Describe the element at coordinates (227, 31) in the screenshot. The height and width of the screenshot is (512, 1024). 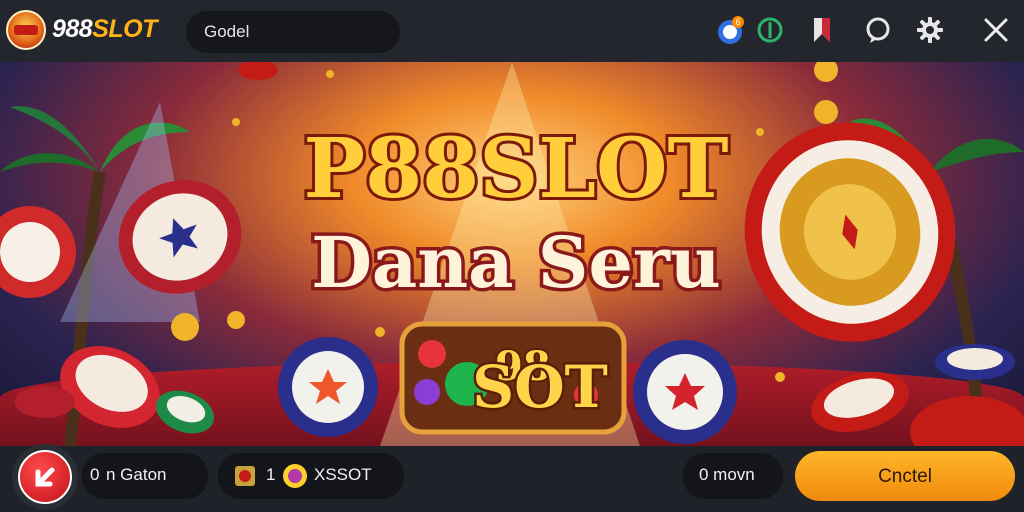
I see `search-value: Godel` at that location.